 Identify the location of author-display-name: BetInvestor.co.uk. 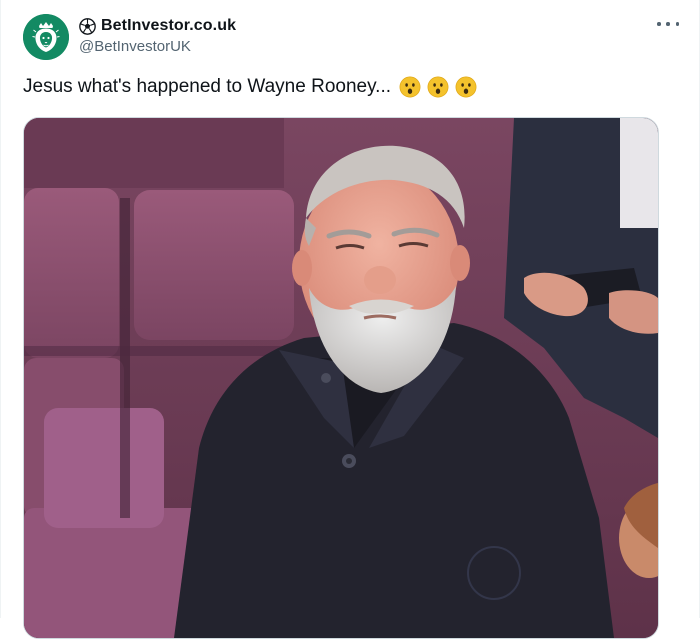
(168, 26).